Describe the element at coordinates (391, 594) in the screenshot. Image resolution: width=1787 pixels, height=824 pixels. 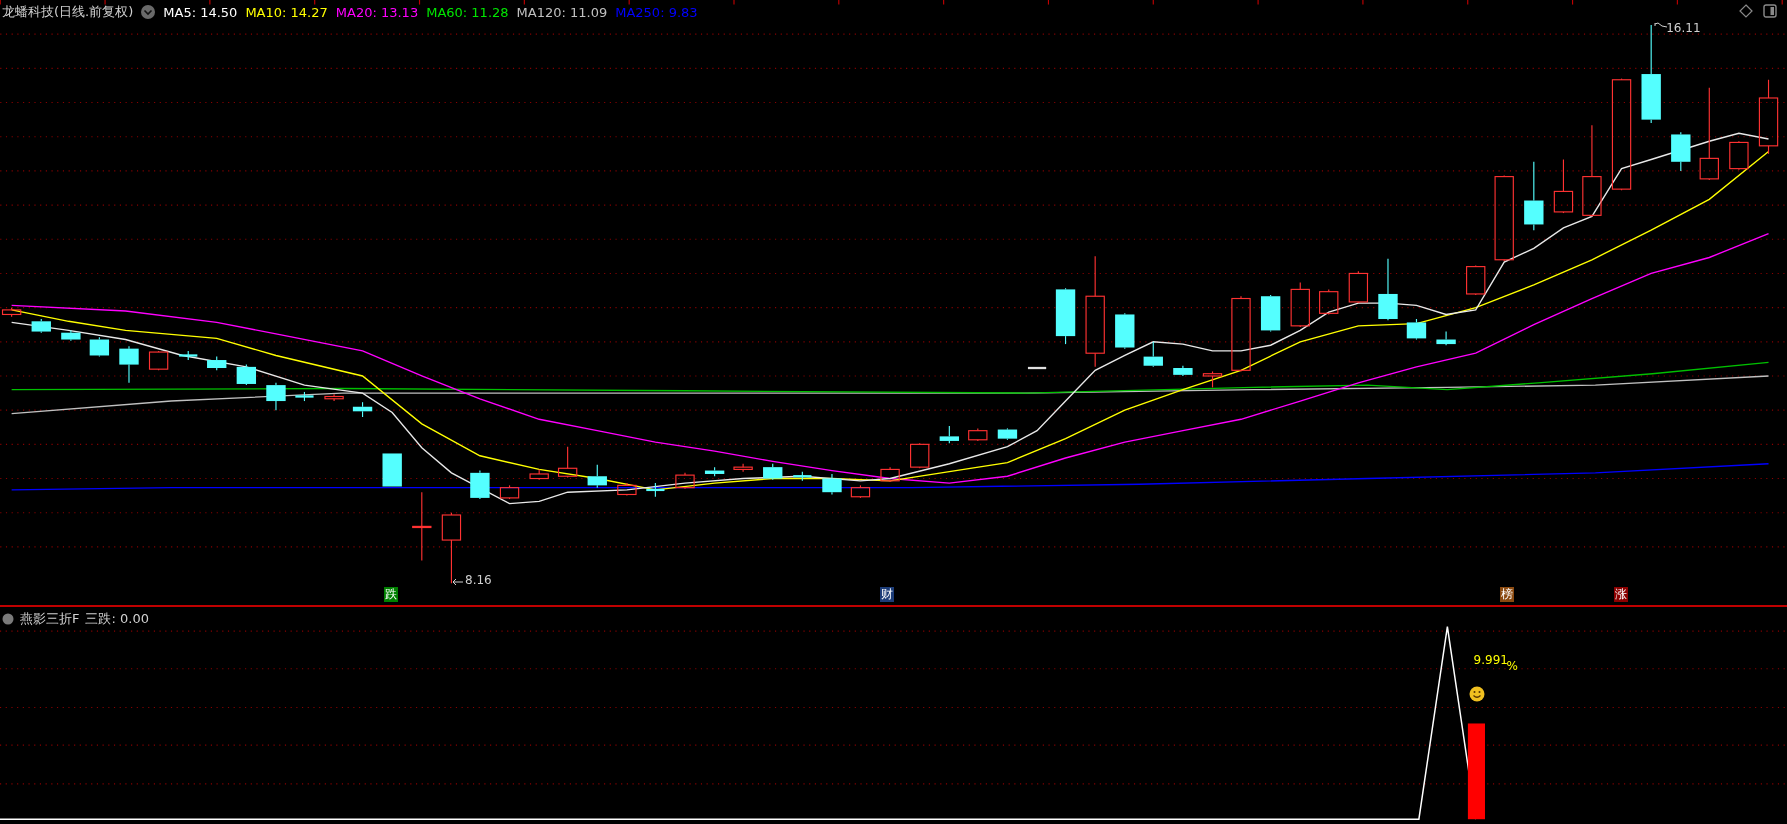
I see `event-marker: 跌` at that location.